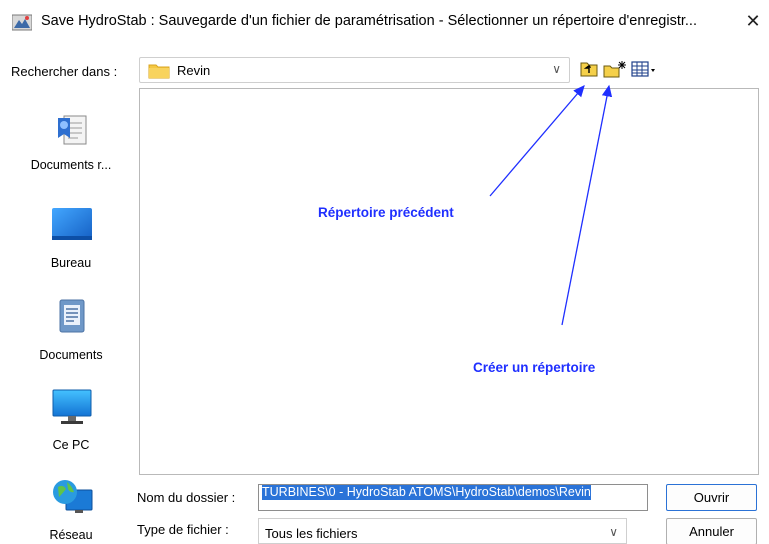  What do you see at coordinates (311, 533) in the screenshot?
I see `file-type-value: Tous les fichiers` at bounding box center [311, 533].